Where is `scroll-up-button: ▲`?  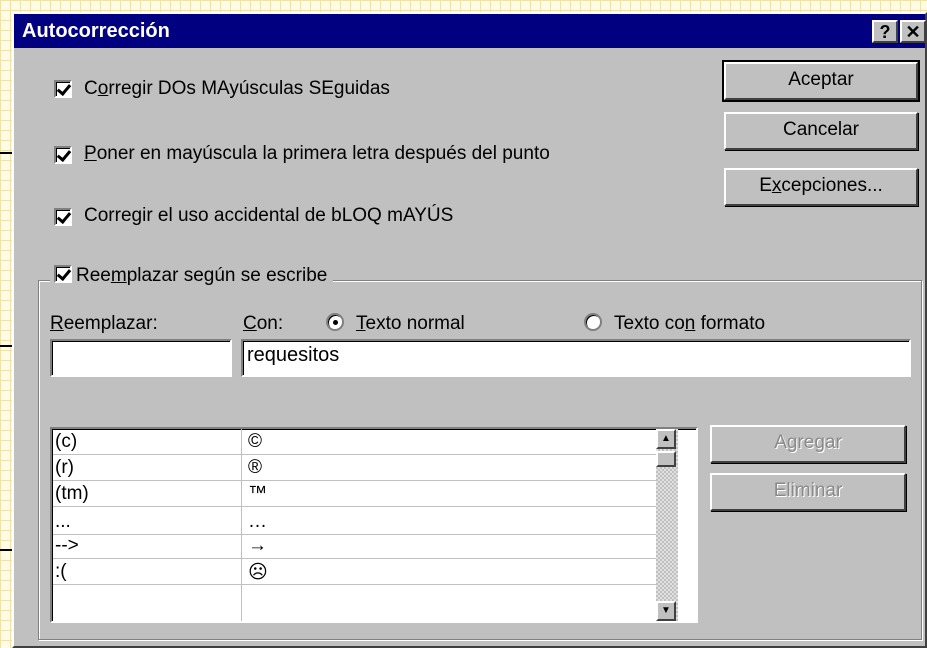
scroll-up-button: ▲ is located at coordinates (666, 439).